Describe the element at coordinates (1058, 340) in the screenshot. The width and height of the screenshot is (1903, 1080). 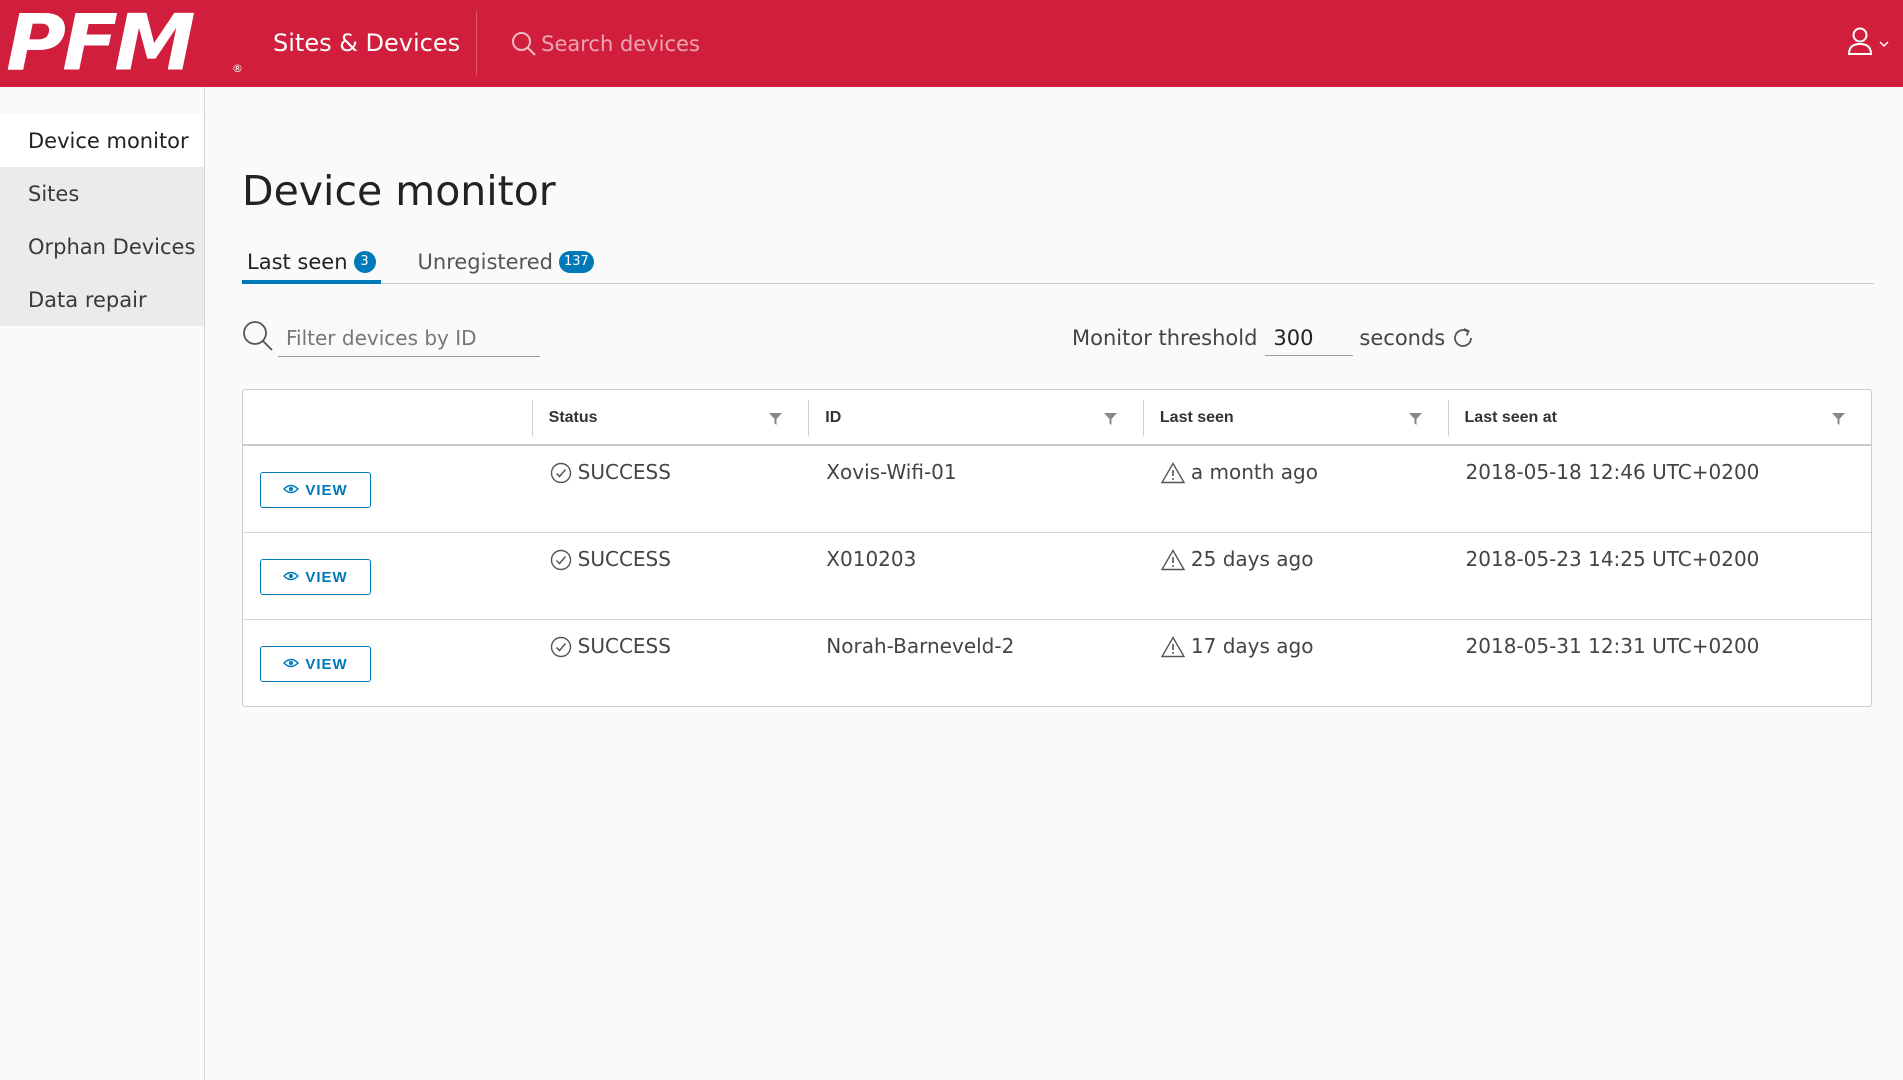
I see `filter-row: Monitor threshold seconds` at that location.